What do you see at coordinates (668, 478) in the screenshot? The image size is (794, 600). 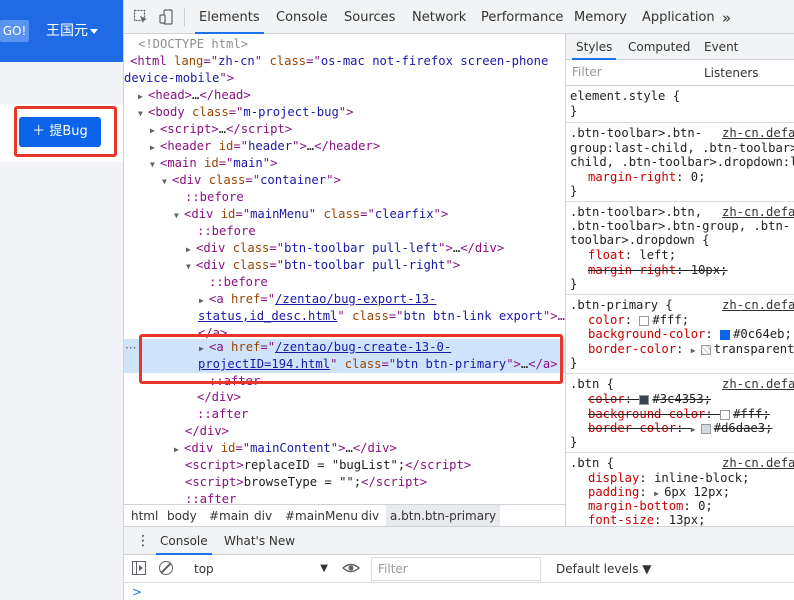 I see `rule-property: display: inline-block;` at bounding box center [668, 478].